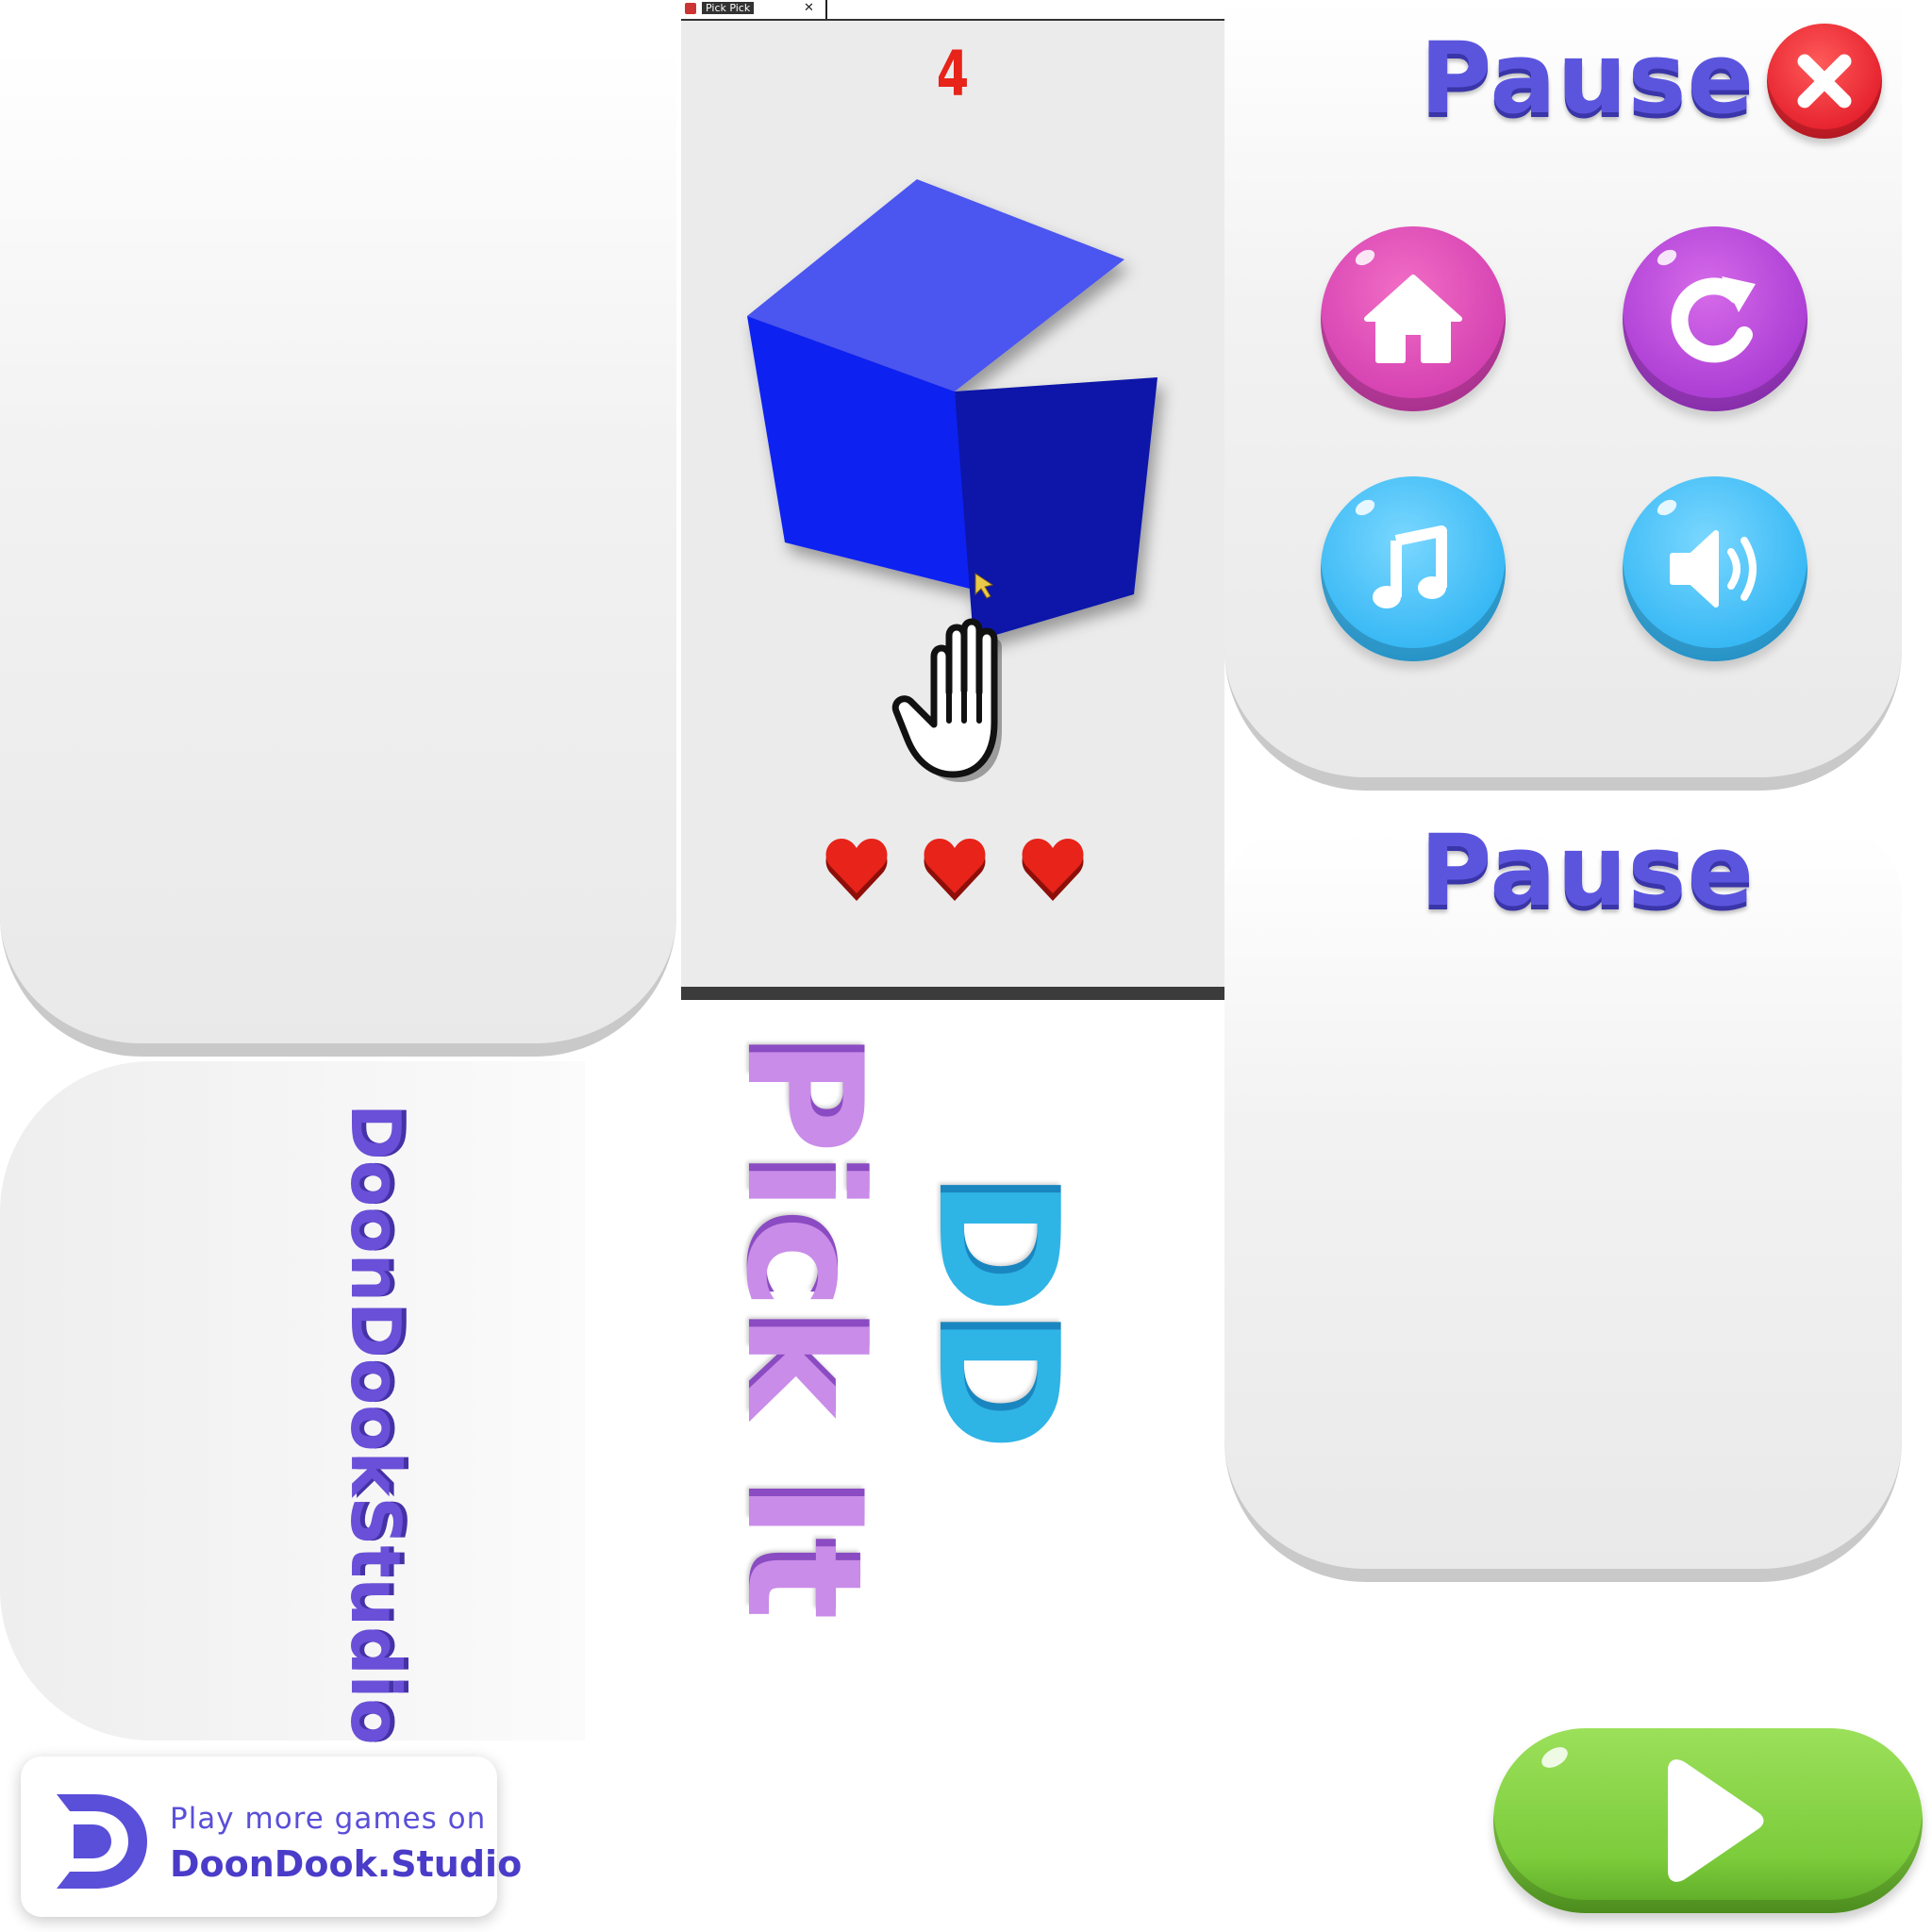 This screenshot has height=1932, width=1932. Describe the element at coordinates (809, 8) in the screenshot. I see `window-close-icon: ✕` at that location.